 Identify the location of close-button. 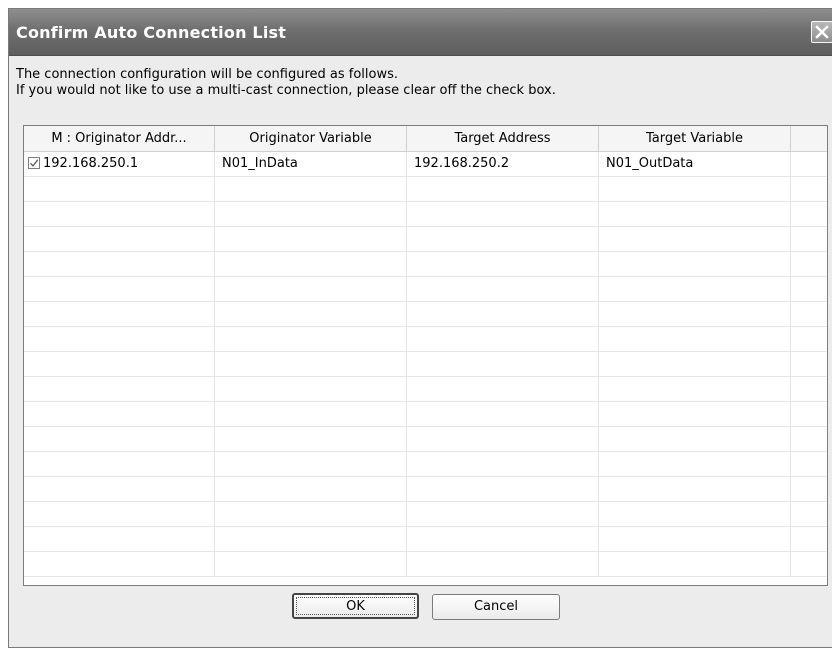
(821, 32).